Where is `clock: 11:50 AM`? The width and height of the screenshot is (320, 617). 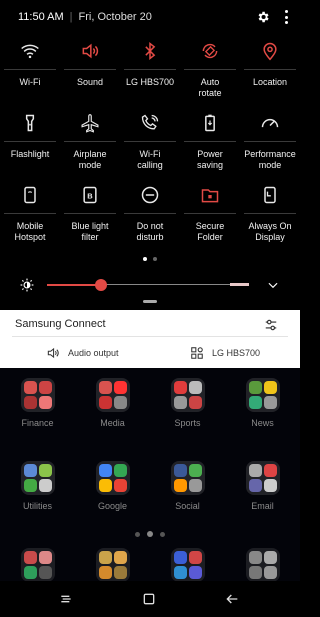
clock: 11:50 AM is located at coordinates (41, 17).